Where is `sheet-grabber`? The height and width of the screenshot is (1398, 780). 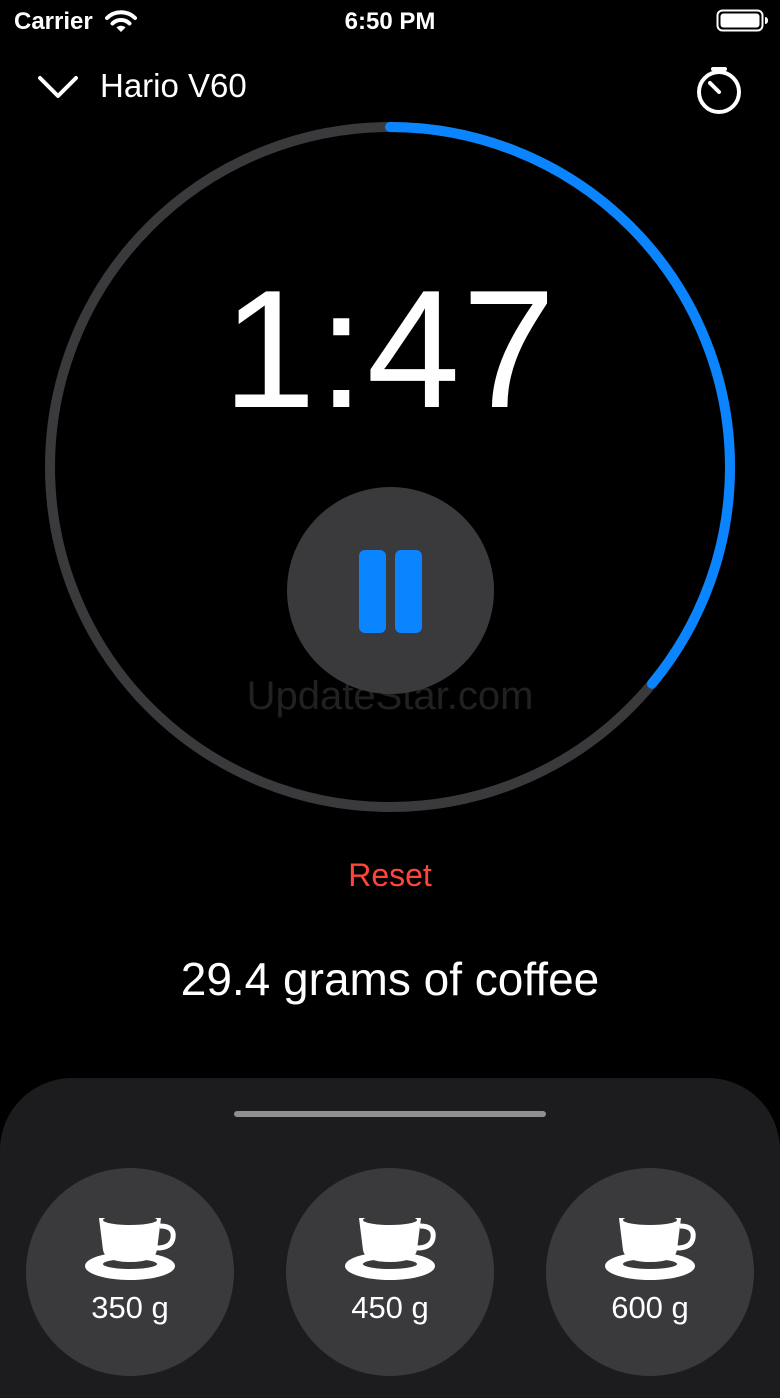 sheet-grabber is located at coordinates (390, 1114).